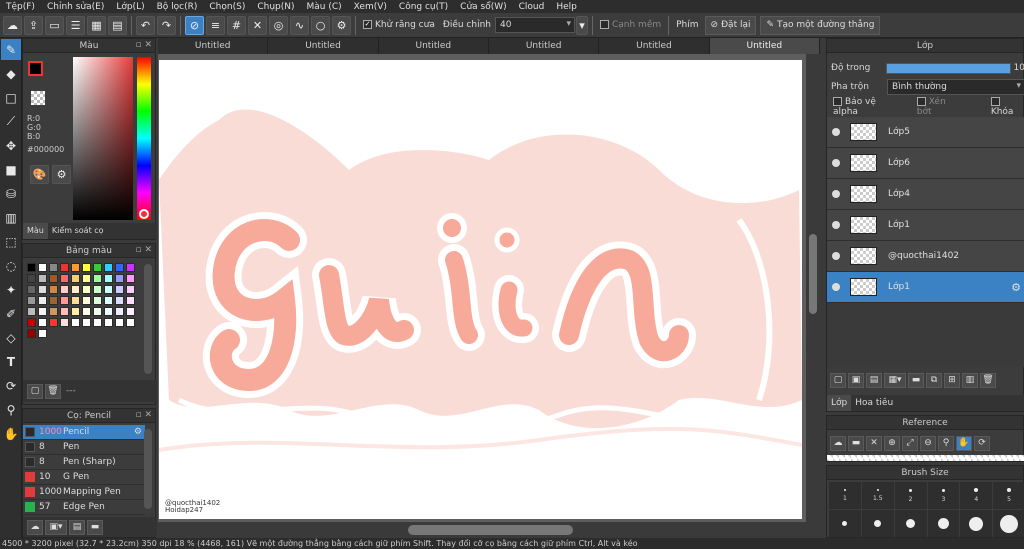  Describe the element at coordinates (934, 380) in the screenshot. I see `duplicate-layer-icon: ⧉` at that location.